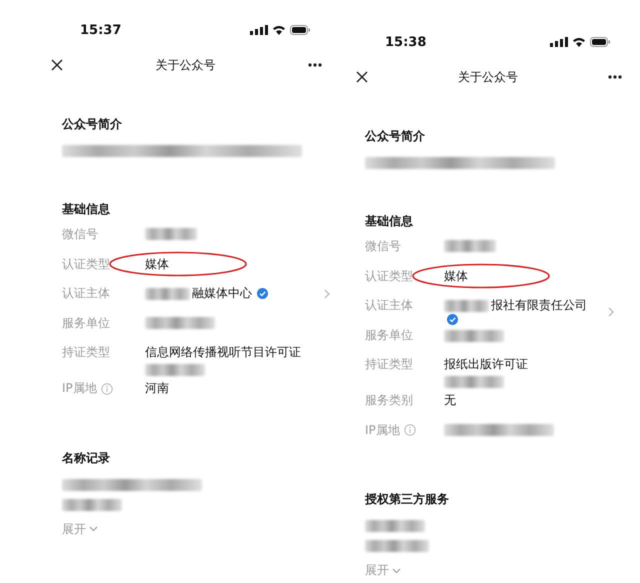 The image size is (640, 583). Describe the element at coordinates (405, 42) in the screenshot. I see `status-time: 15:38` at that location.